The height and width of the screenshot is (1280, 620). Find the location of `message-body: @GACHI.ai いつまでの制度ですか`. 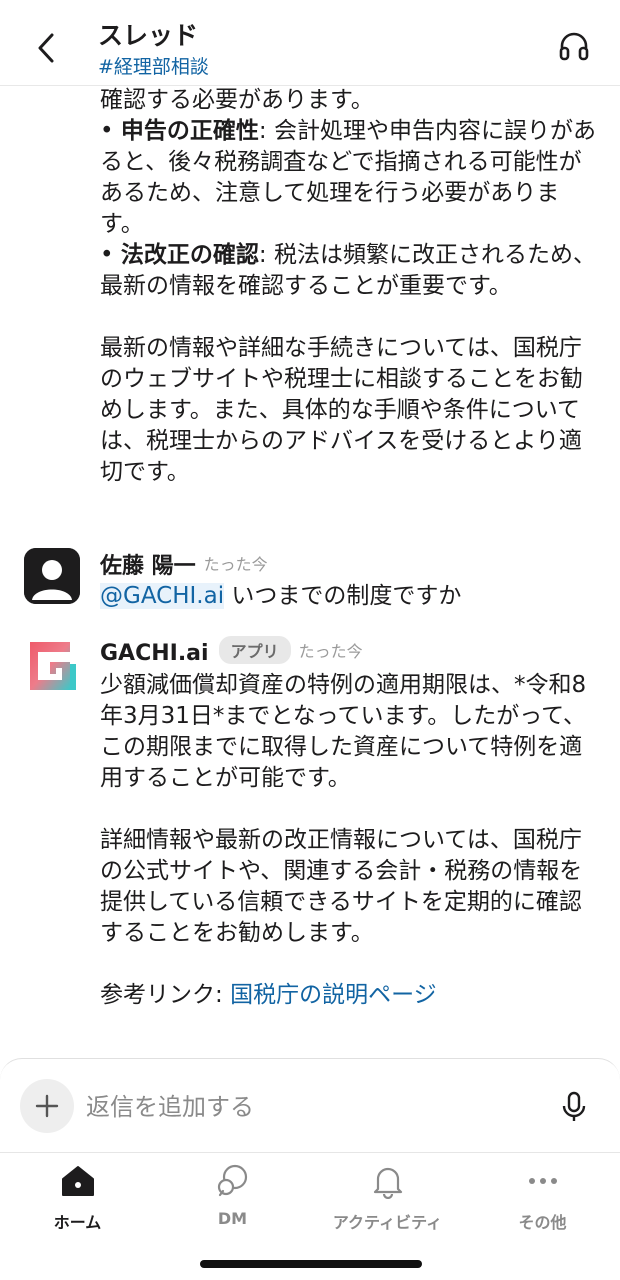

message-body: @GACHI.ai いつまでの制度ですか is located at coordinates (350, 596).